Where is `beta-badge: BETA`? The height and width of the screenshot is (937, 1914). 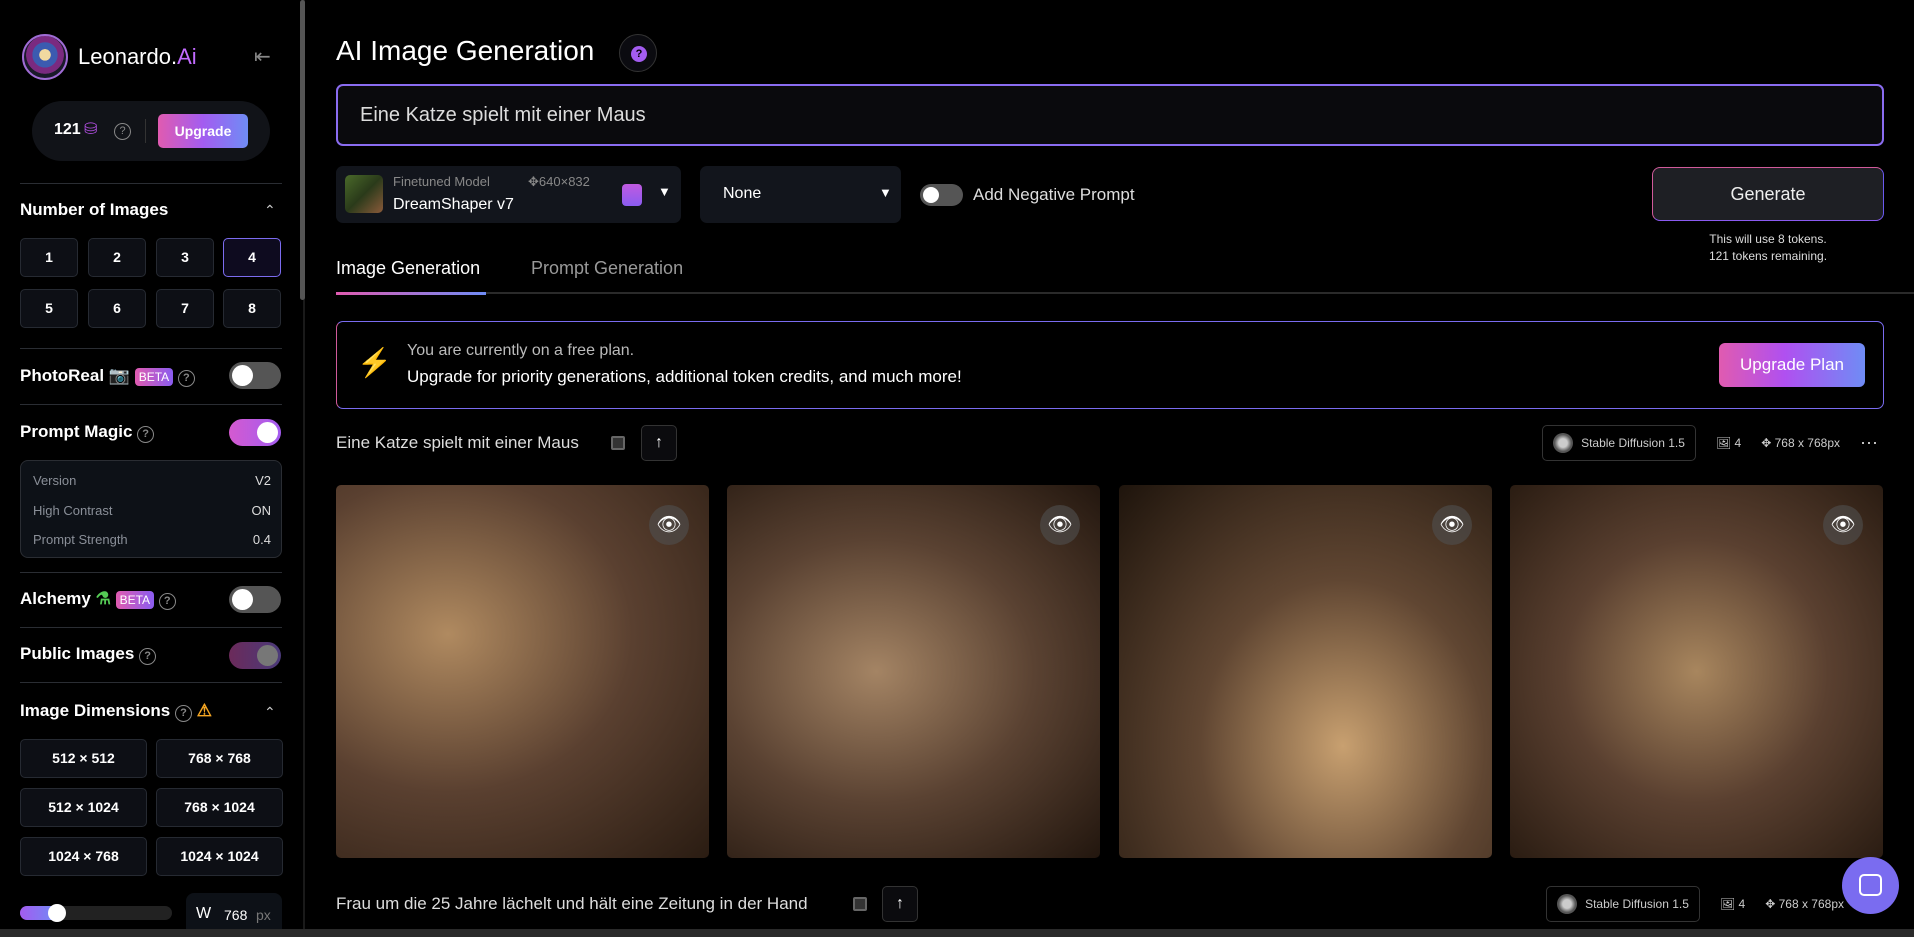
beta-badge: BETA is located at coordinates (154, 376).